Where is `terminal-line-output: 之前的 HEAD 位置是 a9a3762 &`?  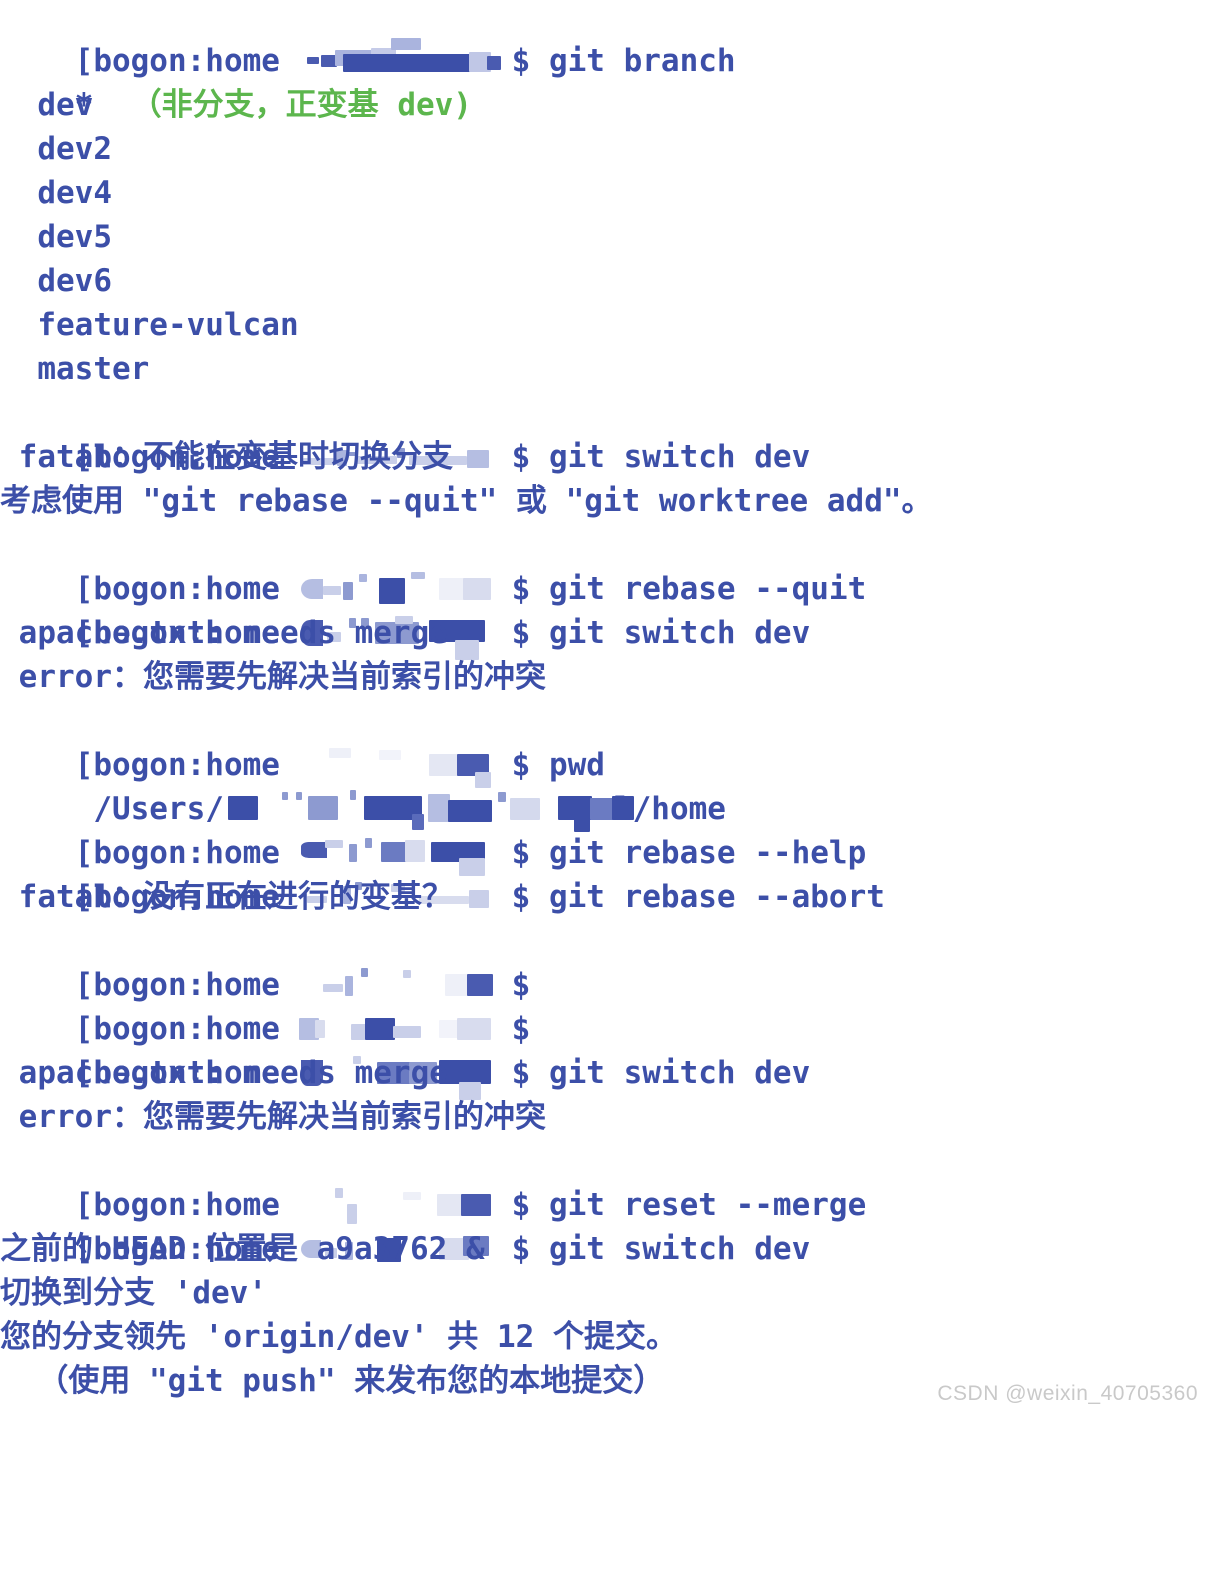 terminal-line-output: 之前的 HEAD 位置是 a9a3762 & is located at coordinates (604, 1249).